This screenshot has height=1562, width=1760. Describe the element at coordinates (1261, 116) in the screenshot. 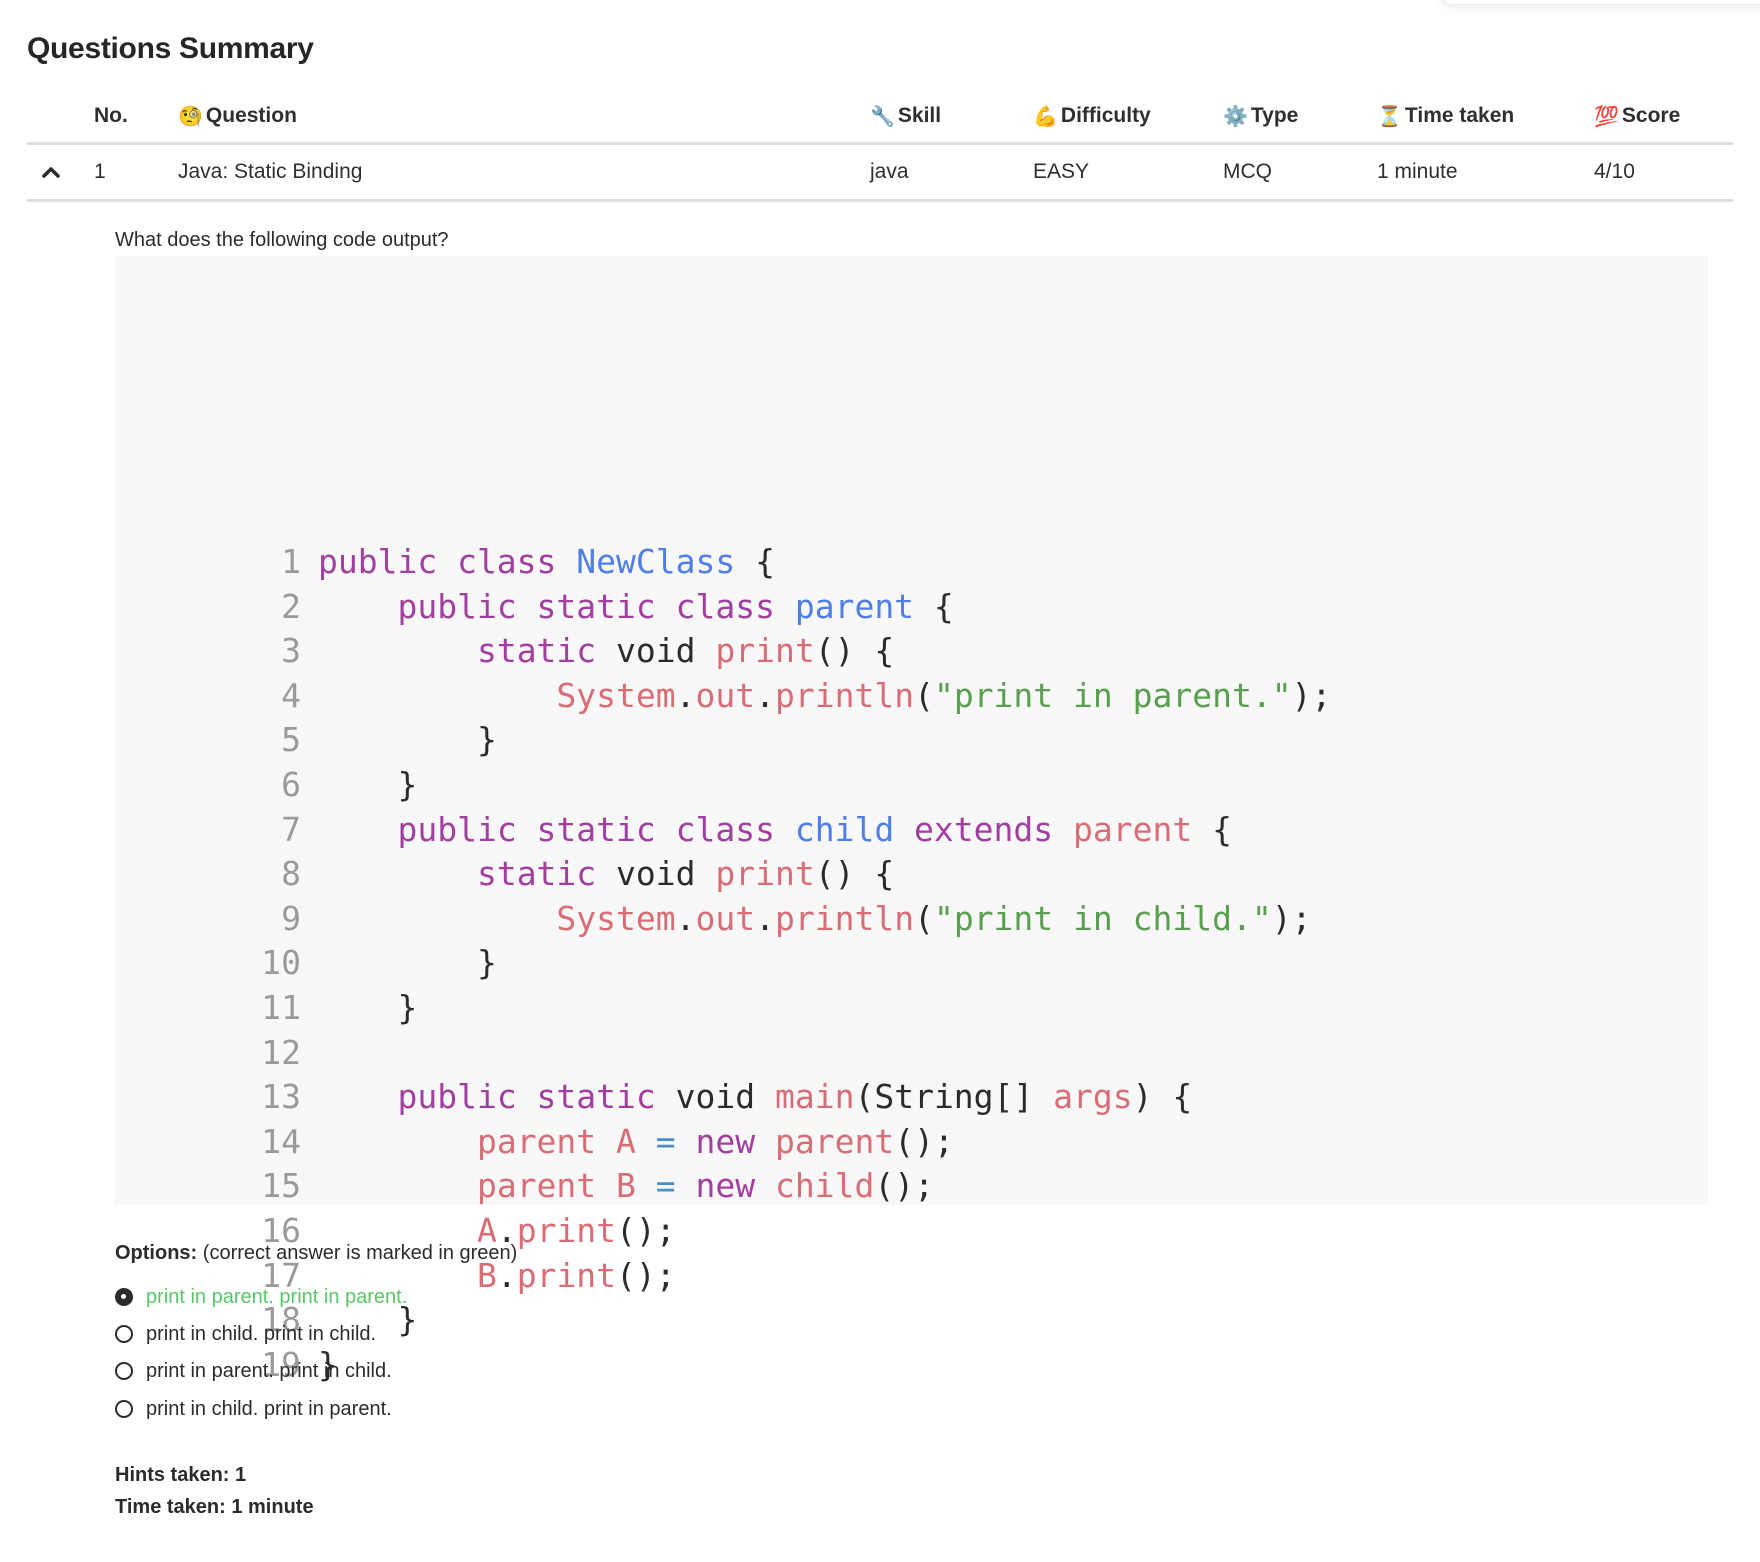

I see `column-header-type: ⚙️ Type` at that location.